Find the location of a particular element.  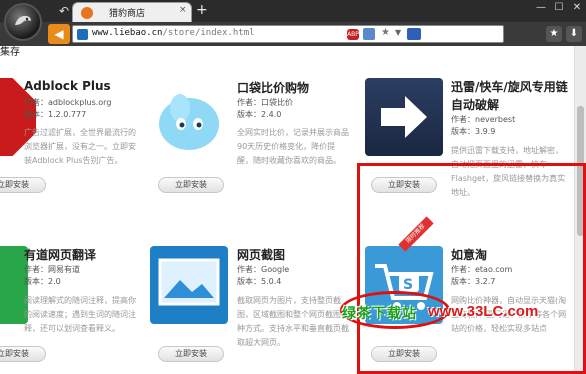

card-version: 版本：1.2.0.777 is located at coordinates (55, 114).